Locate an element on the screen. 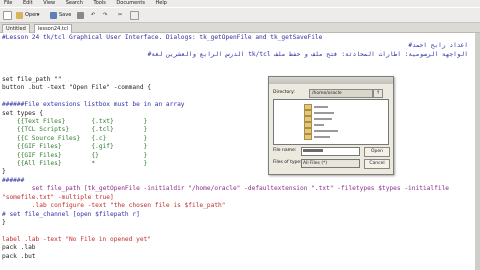  cut-button: ✂ is located at coordinates (120, 15).